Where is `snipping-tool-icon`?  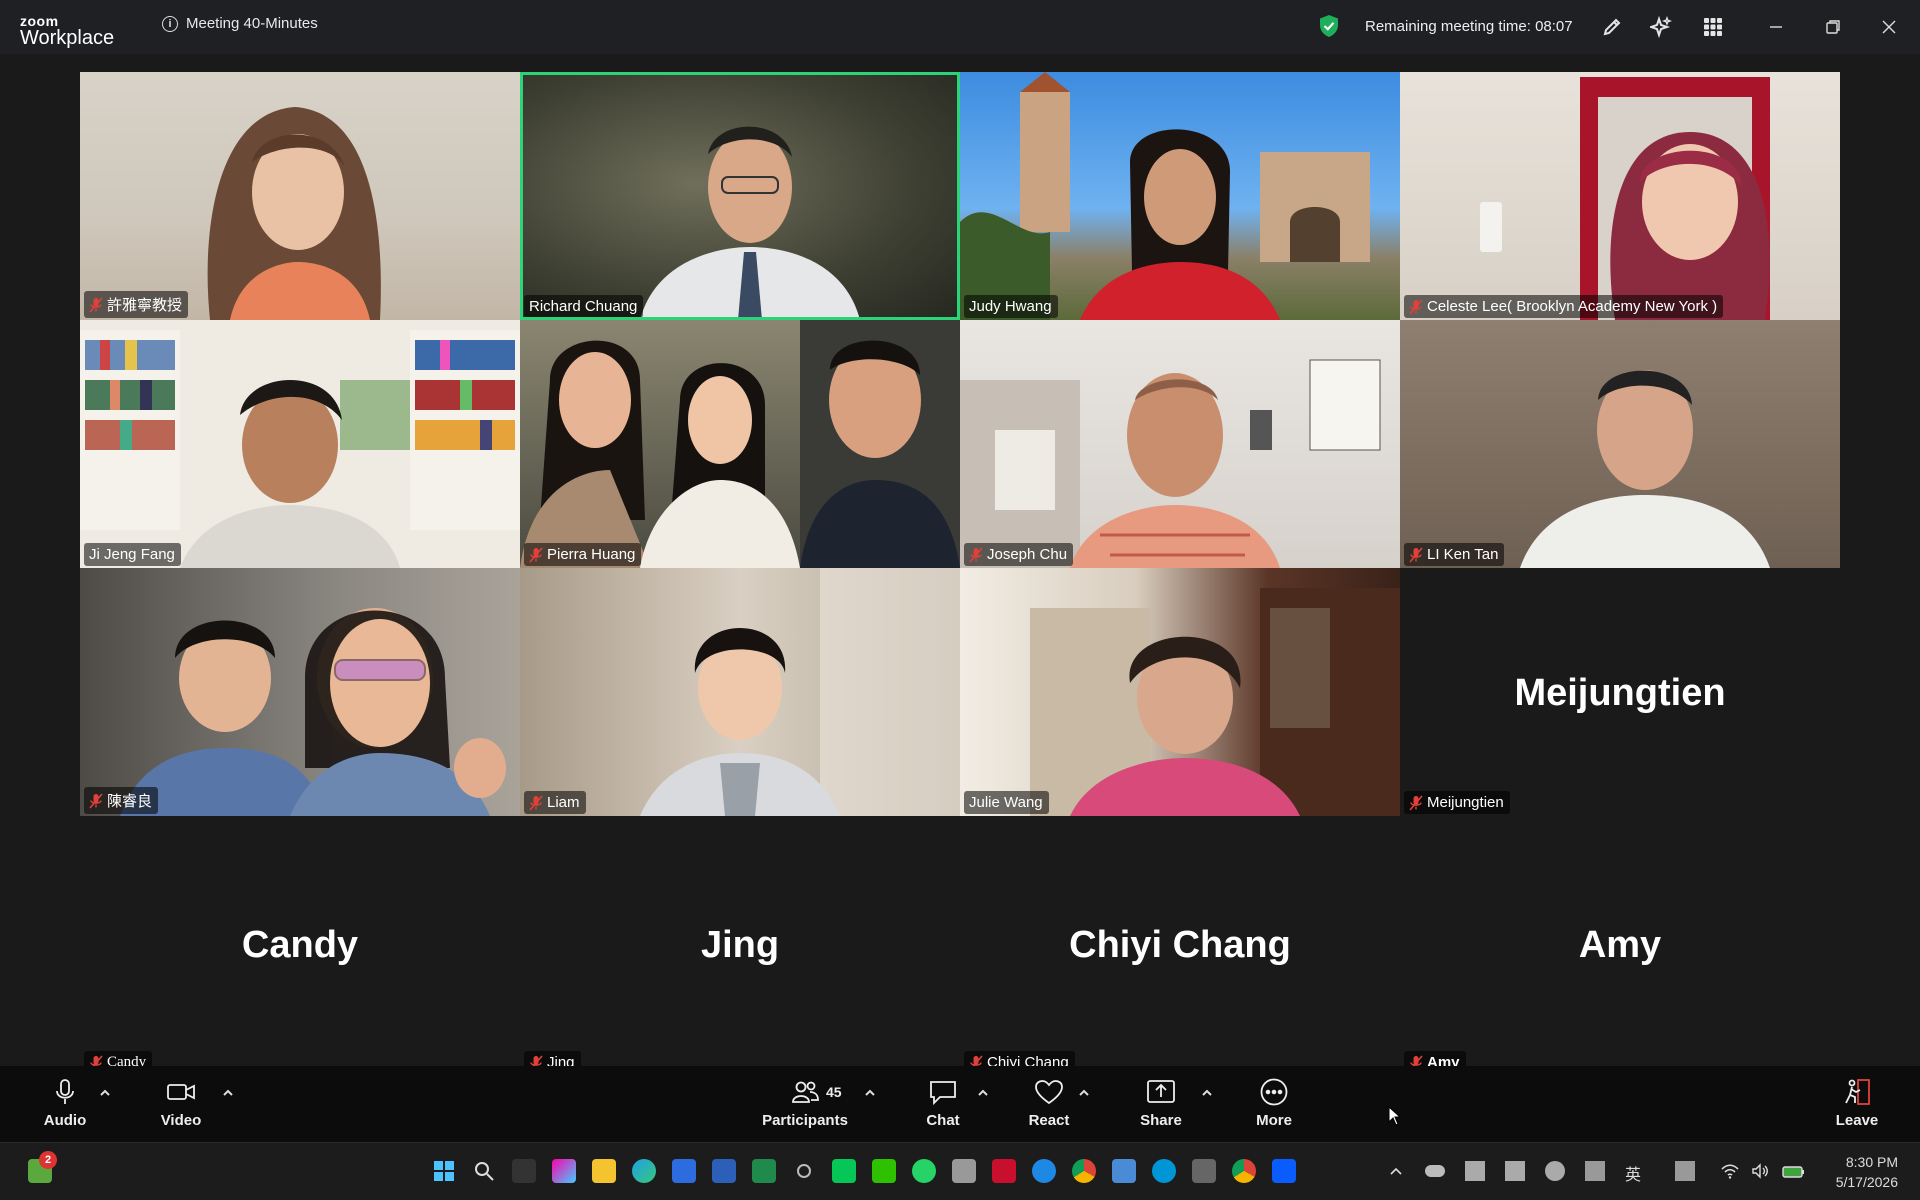
snipping-tool-icon is located at coordinates (964, 1171).